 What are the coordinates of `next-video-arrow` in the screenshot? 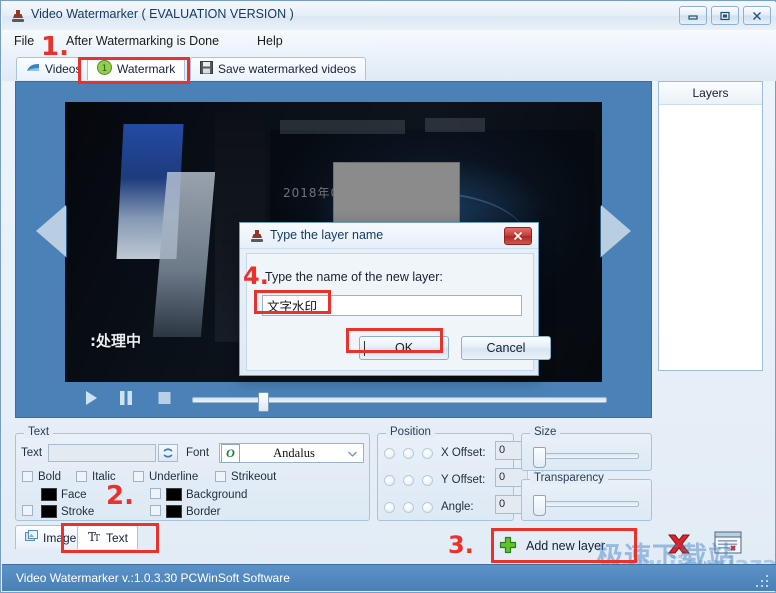 It's located at (616, 231).